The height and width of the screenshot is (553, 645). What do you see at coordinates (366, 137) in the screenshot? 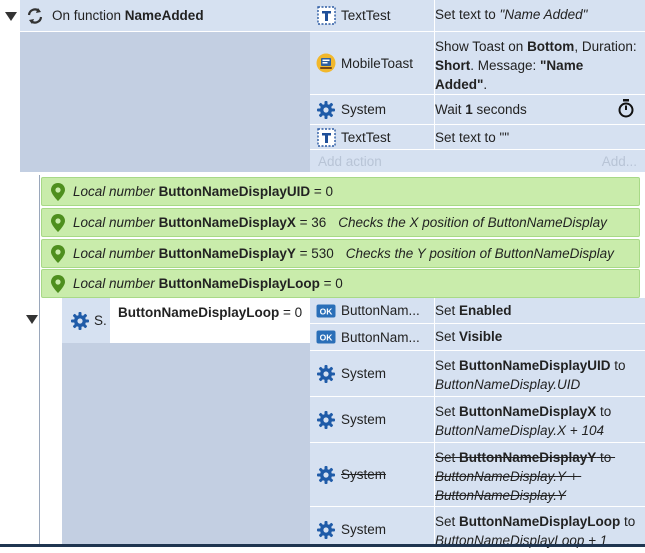
I see `action-object-name: TextTest` at bounding box center [366, 137].